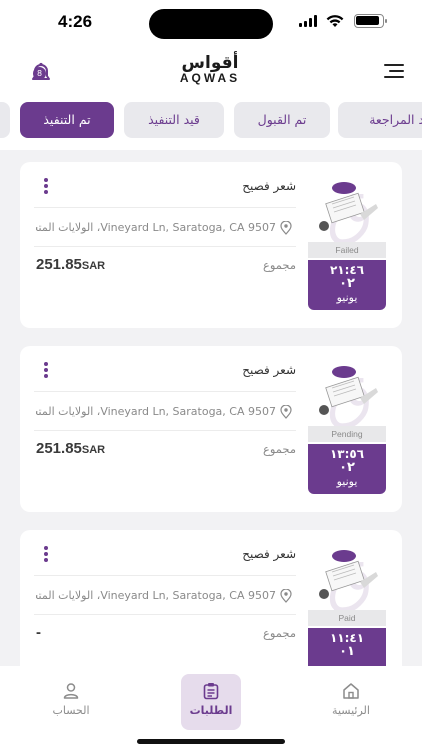  I want to click on amount-value: -, so click(38, 632).